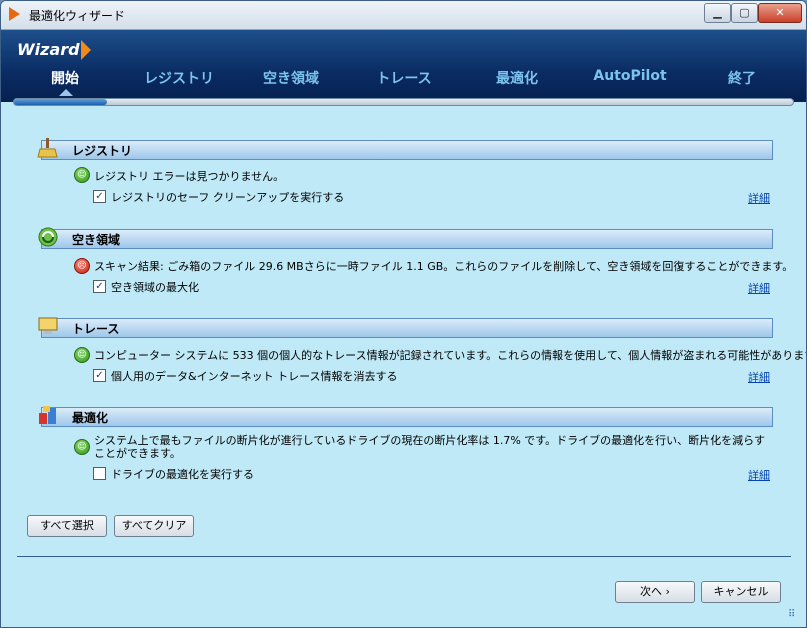 The image size is (807, 628). What do you see at coordinates (67, 526) in the screenshot?
I see `select-all-button: すべて選択` at bounding box center [67, 526].